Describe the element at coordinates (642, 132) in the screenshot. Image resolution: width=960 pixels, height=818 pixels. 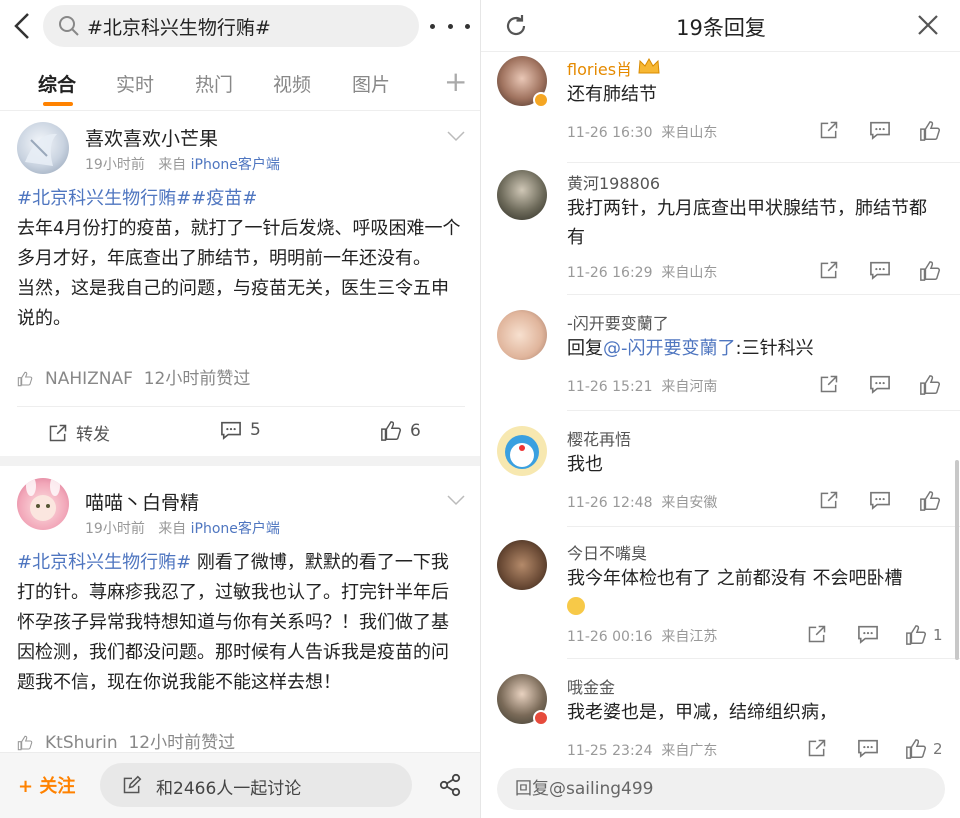
I see `reply-meta: 11-26 16:30 来自山东` at that location.